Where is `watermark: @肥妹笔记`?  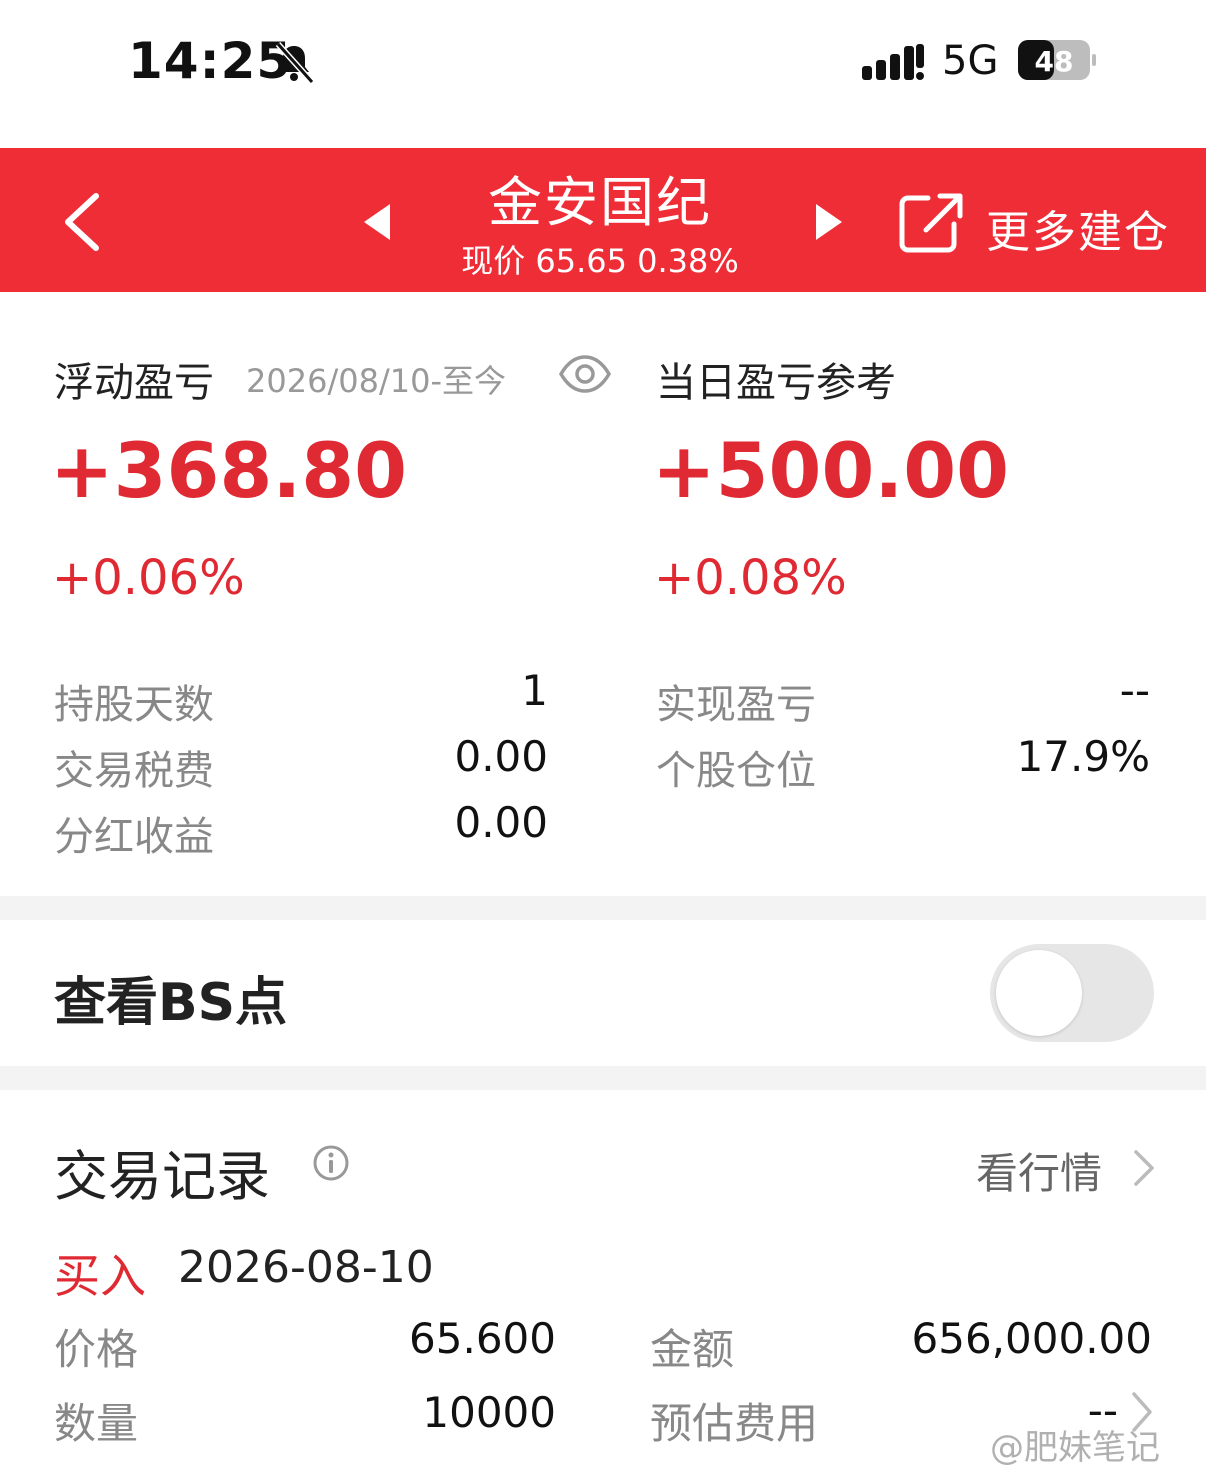 watermark: @肥妹笔记 is located at coordinates (1075, 1448).